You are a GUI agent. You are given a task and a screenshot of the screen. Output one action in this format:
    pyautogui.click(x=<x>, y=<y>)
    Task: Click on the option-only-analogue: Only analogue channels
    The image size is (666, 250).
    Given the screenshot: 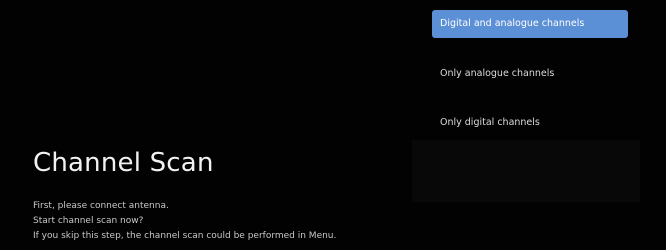 What is the action you would take?
    pyautogui.click(x=530, y=74)
    